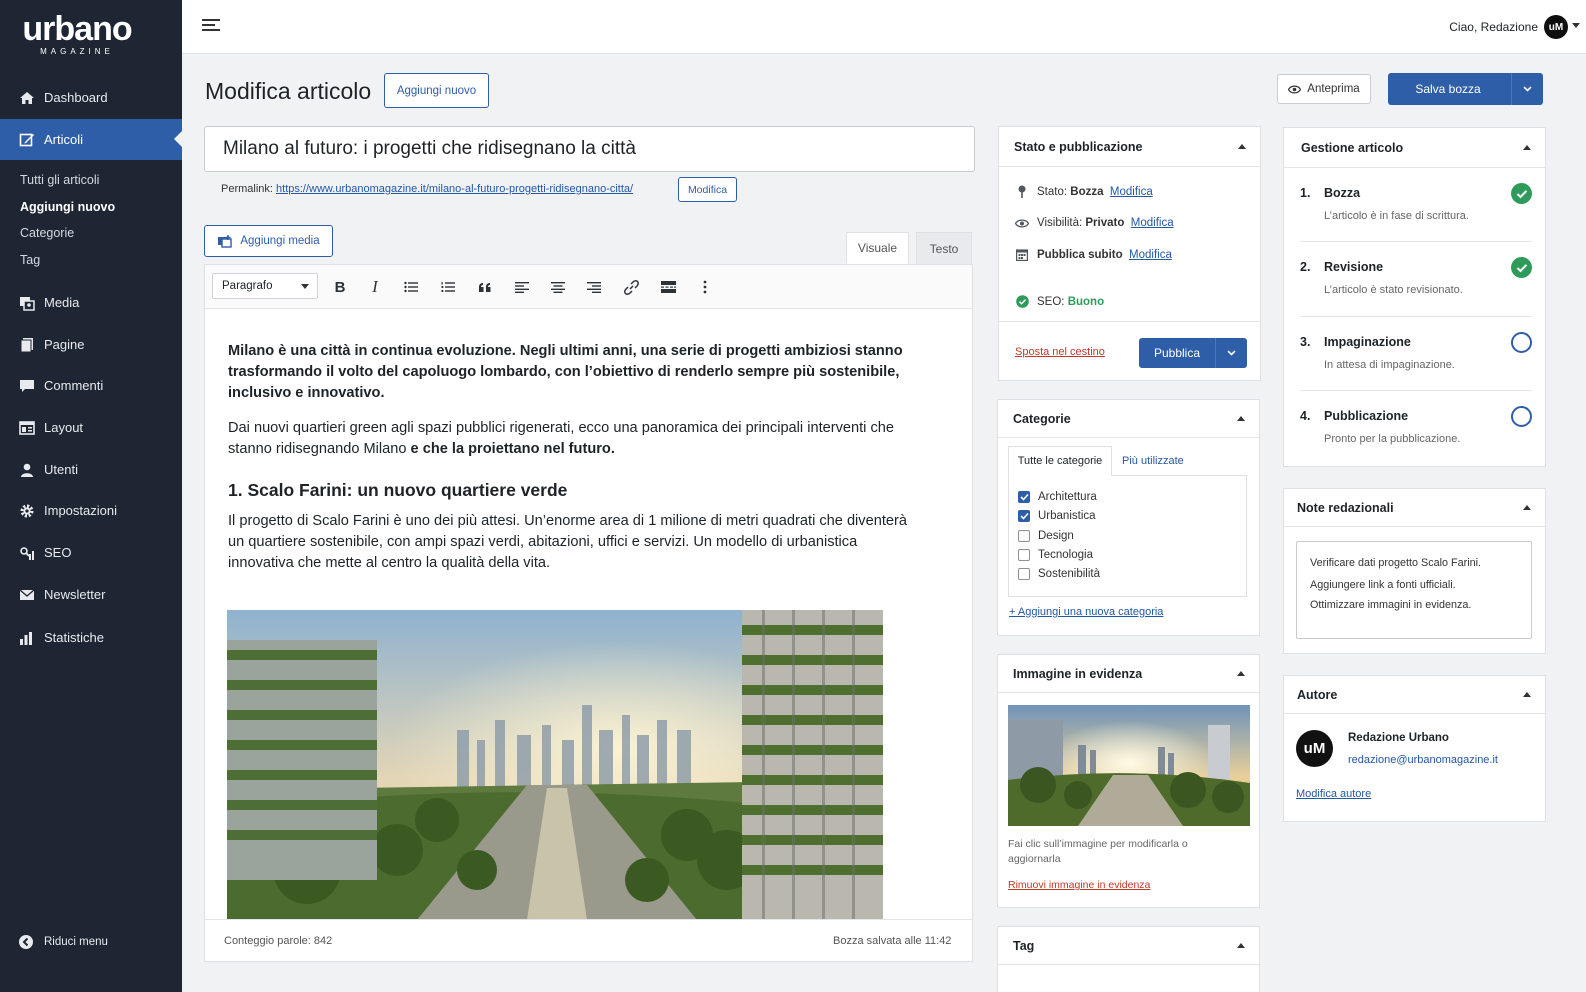  I want to click on move-to-trash-link: Sposta nel cestino, so click(1060, 352).